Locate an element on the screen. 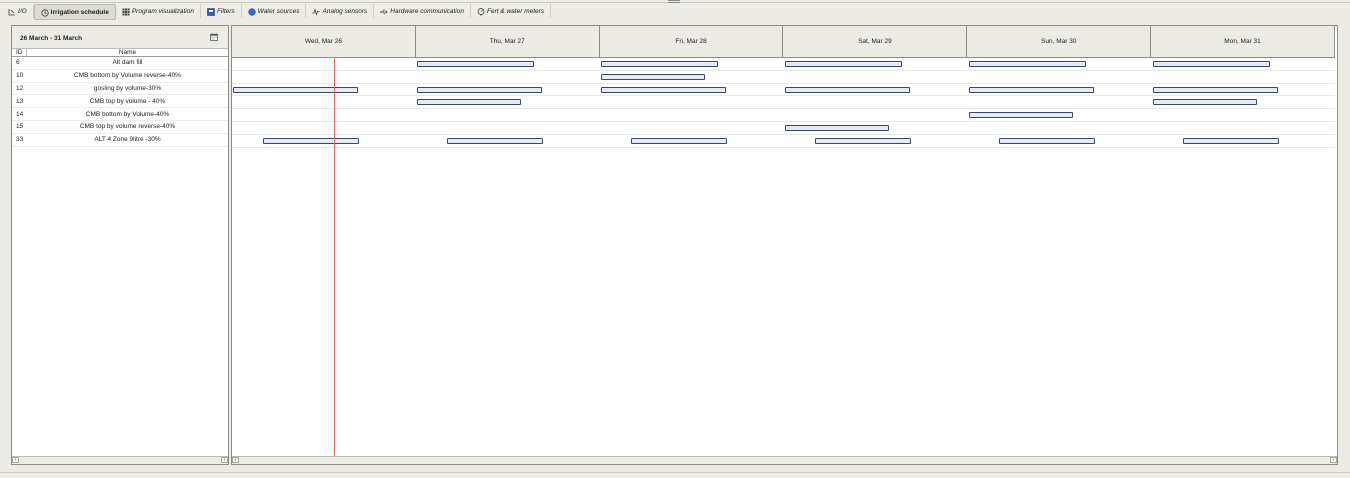  tab-label: Irrigation schedule is located at coordinates (79, 12).